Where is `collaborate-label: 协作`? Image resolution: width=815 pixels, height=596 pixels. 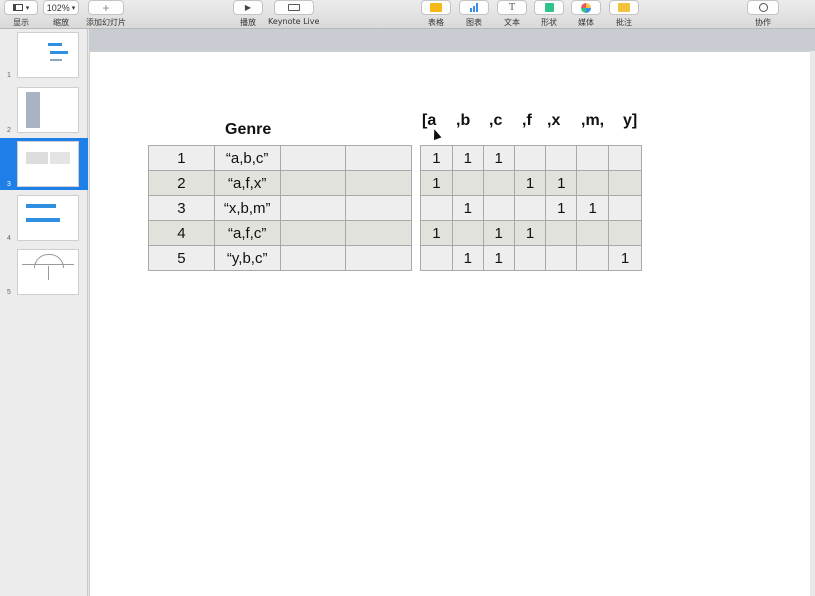 collaborate-label: 协作 is located at coordinates (763, 22).